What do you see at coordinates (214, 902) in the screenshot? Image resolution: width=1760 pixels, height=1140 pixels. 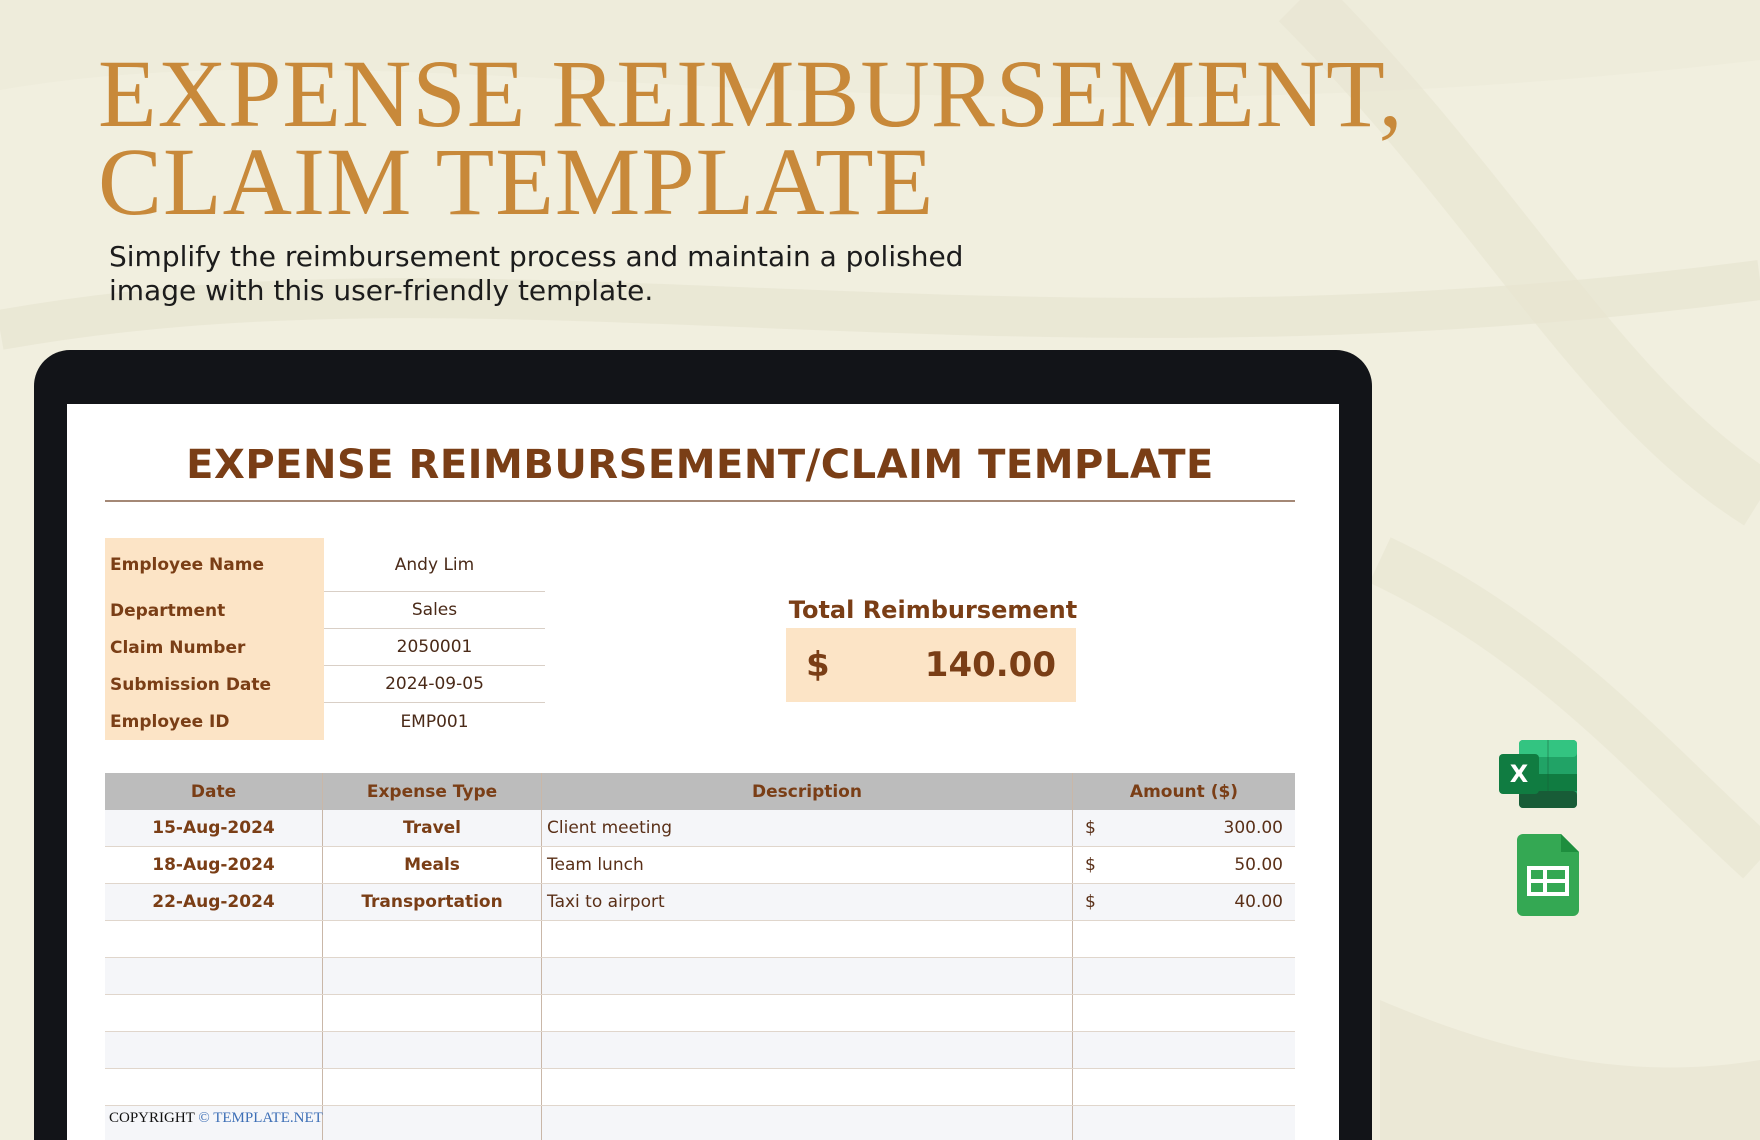 I see `cell-date: 22-Aug-2024` at bounding box center [214, 902].